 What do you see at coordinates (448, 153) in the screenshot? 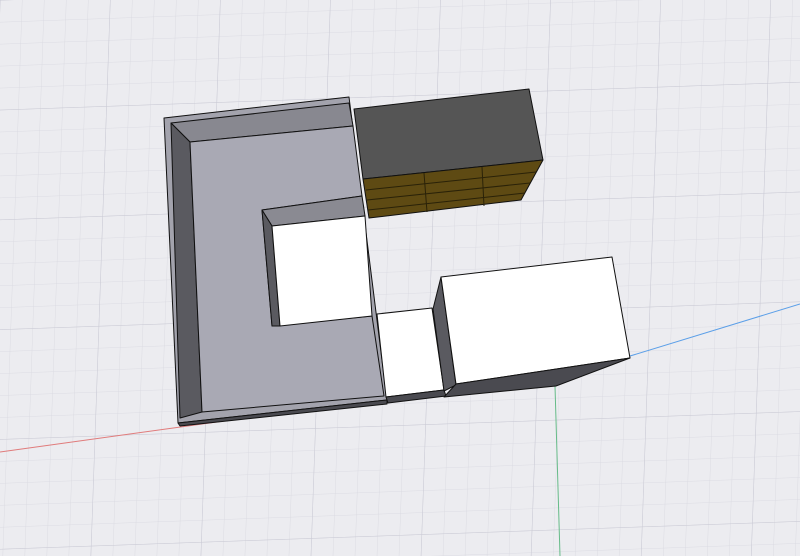
I see `dark-cabinet` at bounding box center [448, 153].